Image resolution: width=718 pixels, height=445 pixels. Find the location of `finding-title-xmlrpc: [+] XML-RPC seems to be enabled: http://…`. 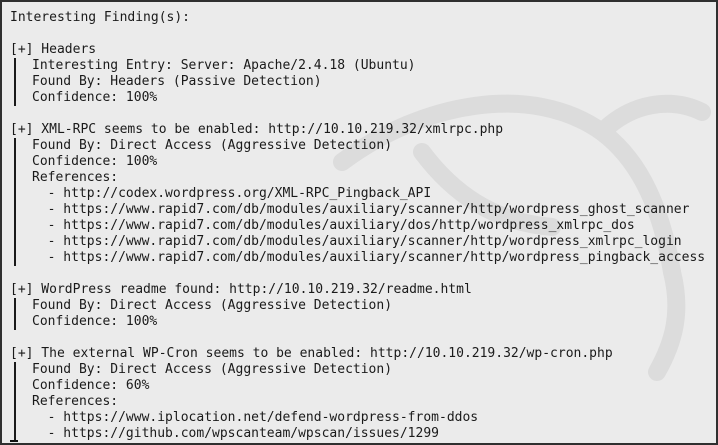

finding-title-xmlrpc: [+] XML-RPC seems to be enabled: http://… is located at coordinates (257, 129).